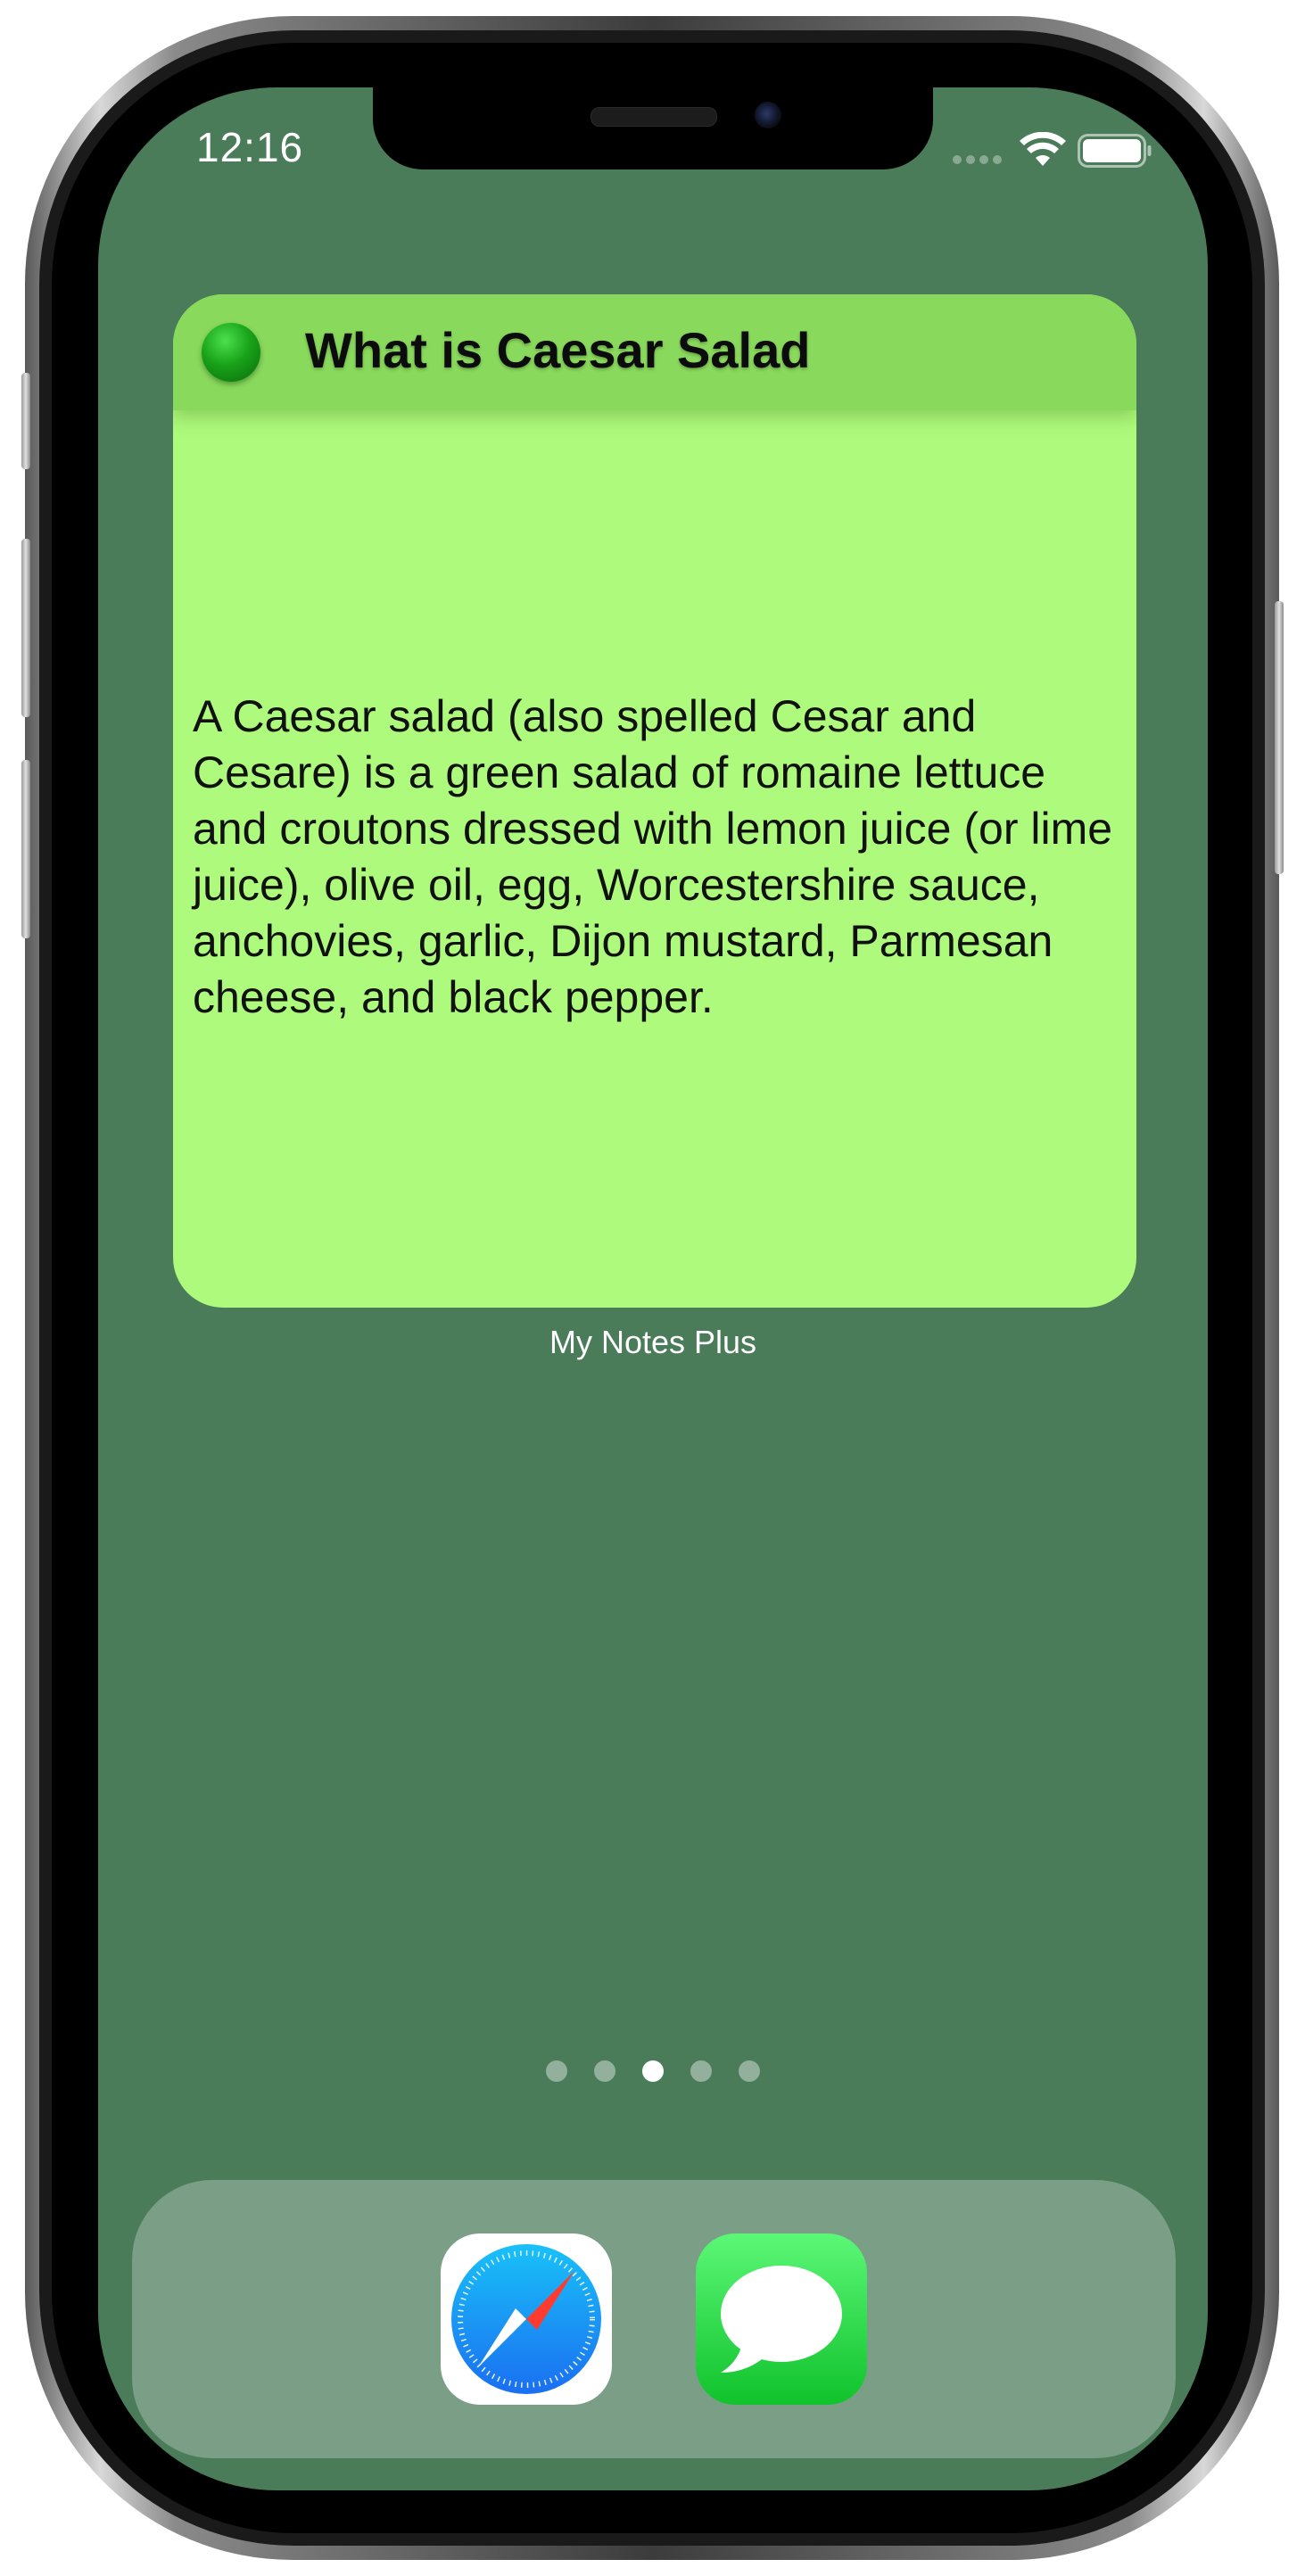  Describe the element at coordinates (653, 128) in the screenshot. I see `notch` at that location.